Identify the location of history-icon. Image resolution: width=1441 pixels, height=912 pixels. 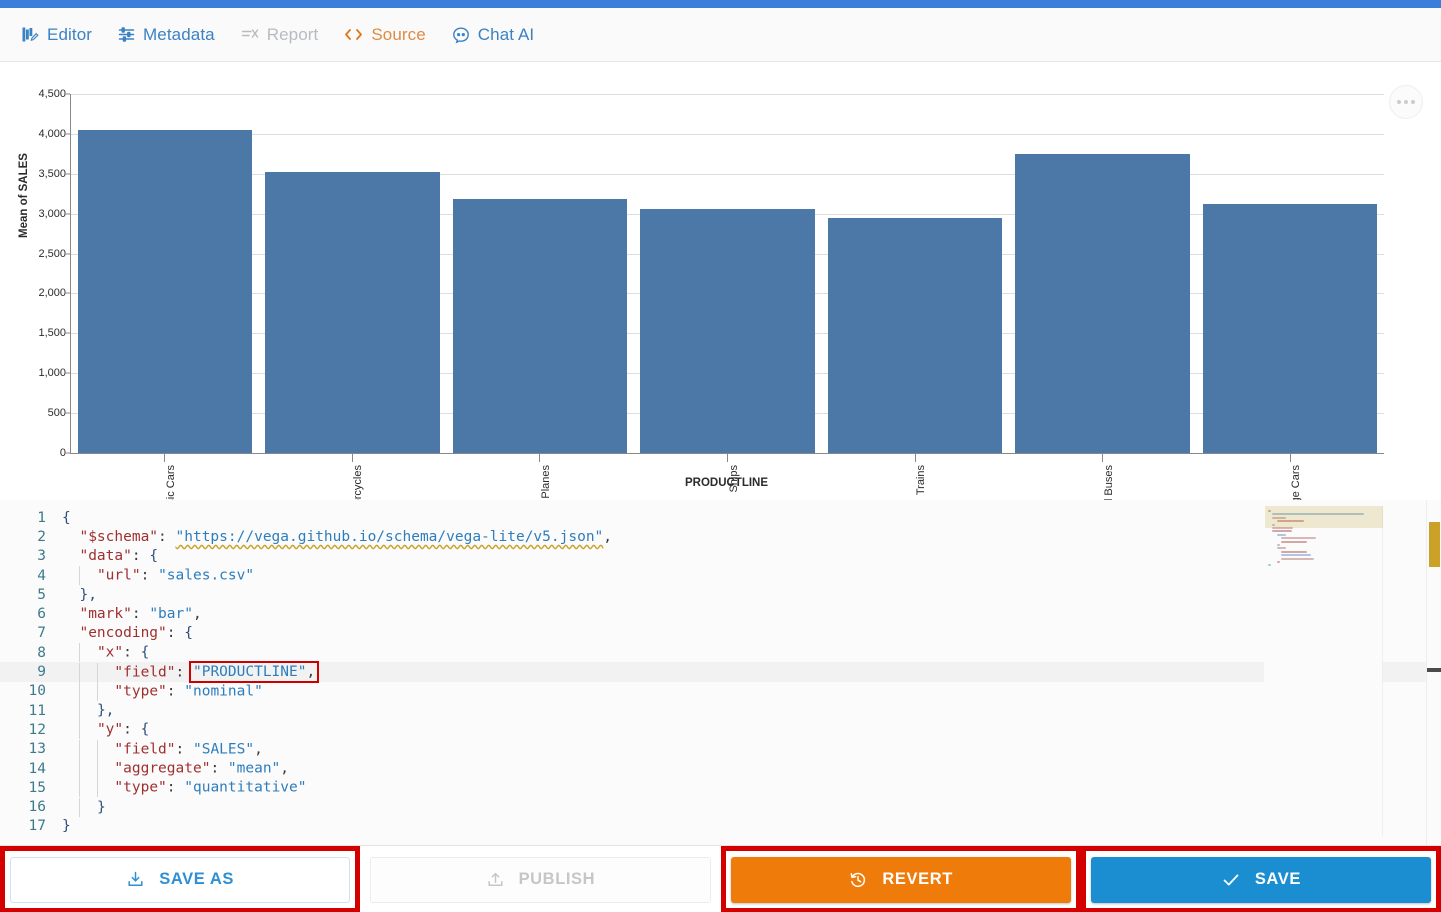
(858, 880).